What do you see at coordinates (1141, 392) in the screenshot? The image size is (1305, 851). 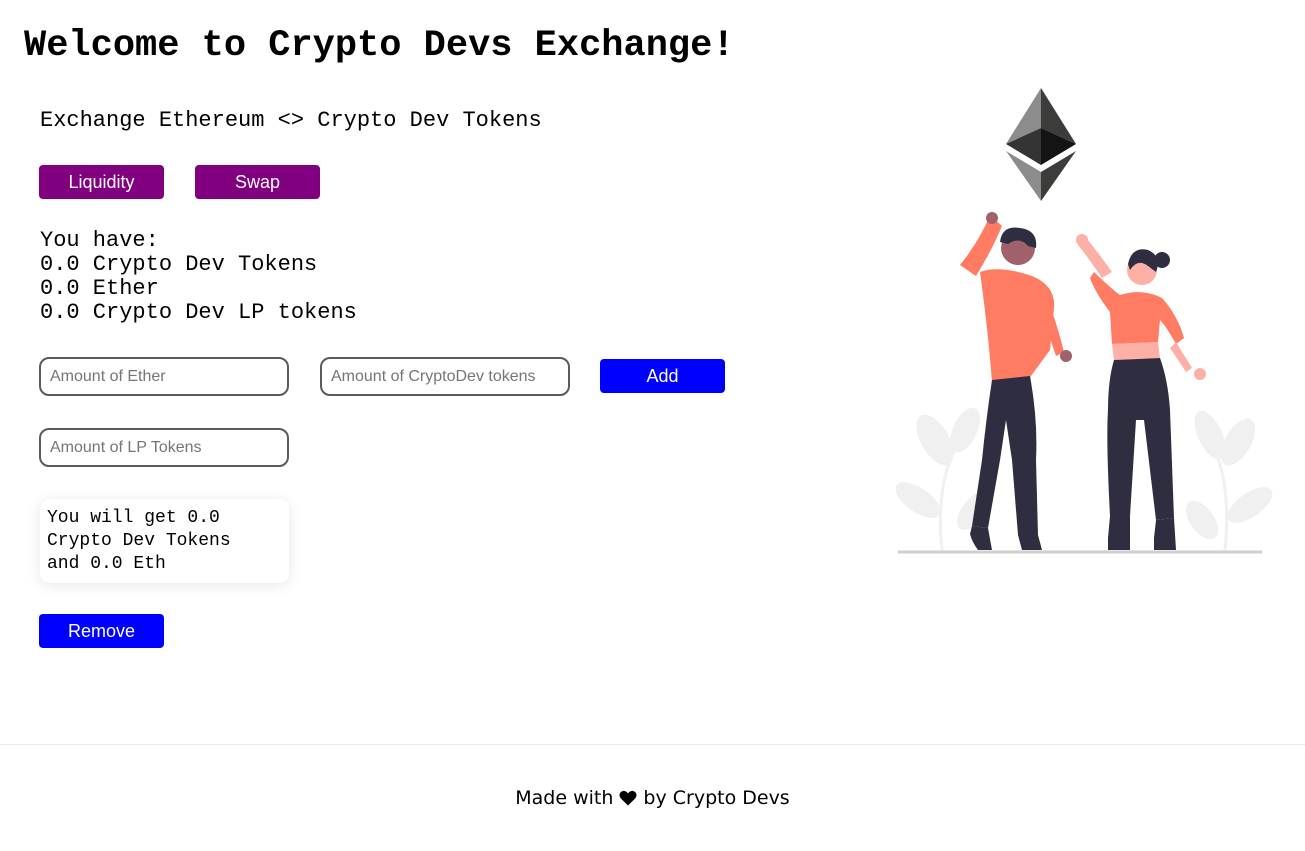 I see `woman-figure` at bounding box center [1141, 392].